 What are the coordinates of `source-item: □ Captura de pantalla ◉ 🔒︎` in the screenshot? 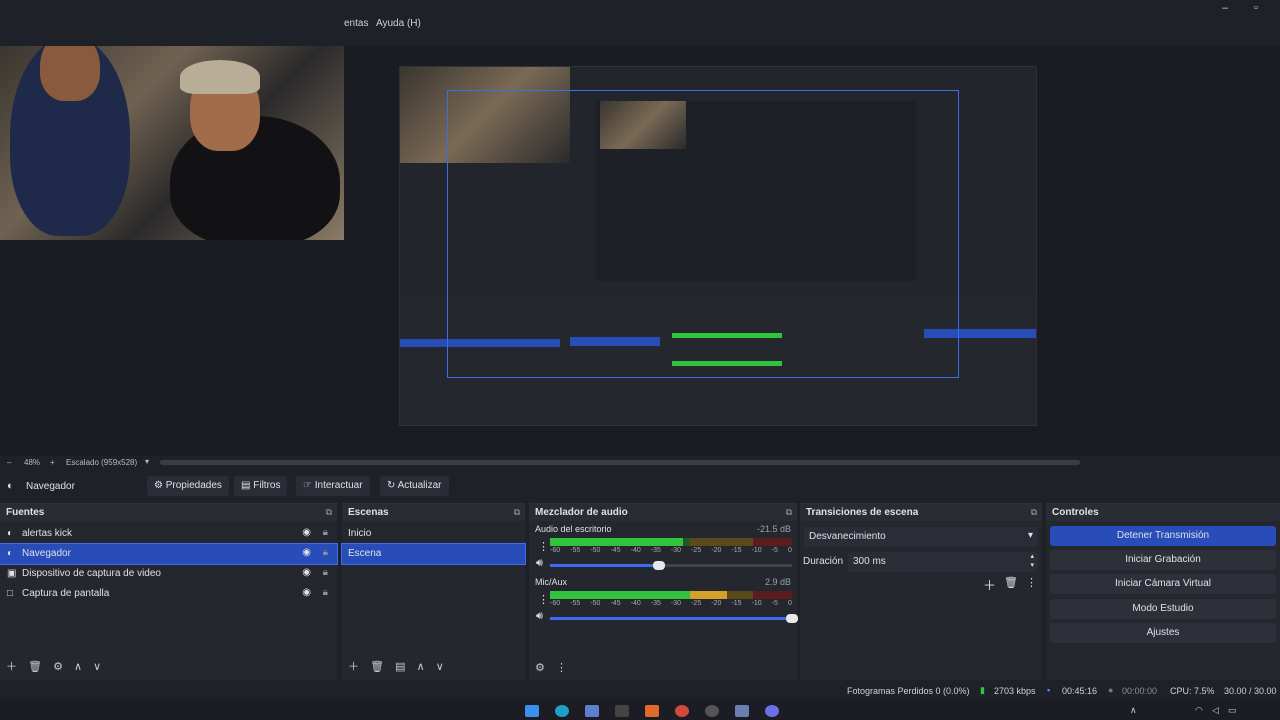 It's located at (168, 594).